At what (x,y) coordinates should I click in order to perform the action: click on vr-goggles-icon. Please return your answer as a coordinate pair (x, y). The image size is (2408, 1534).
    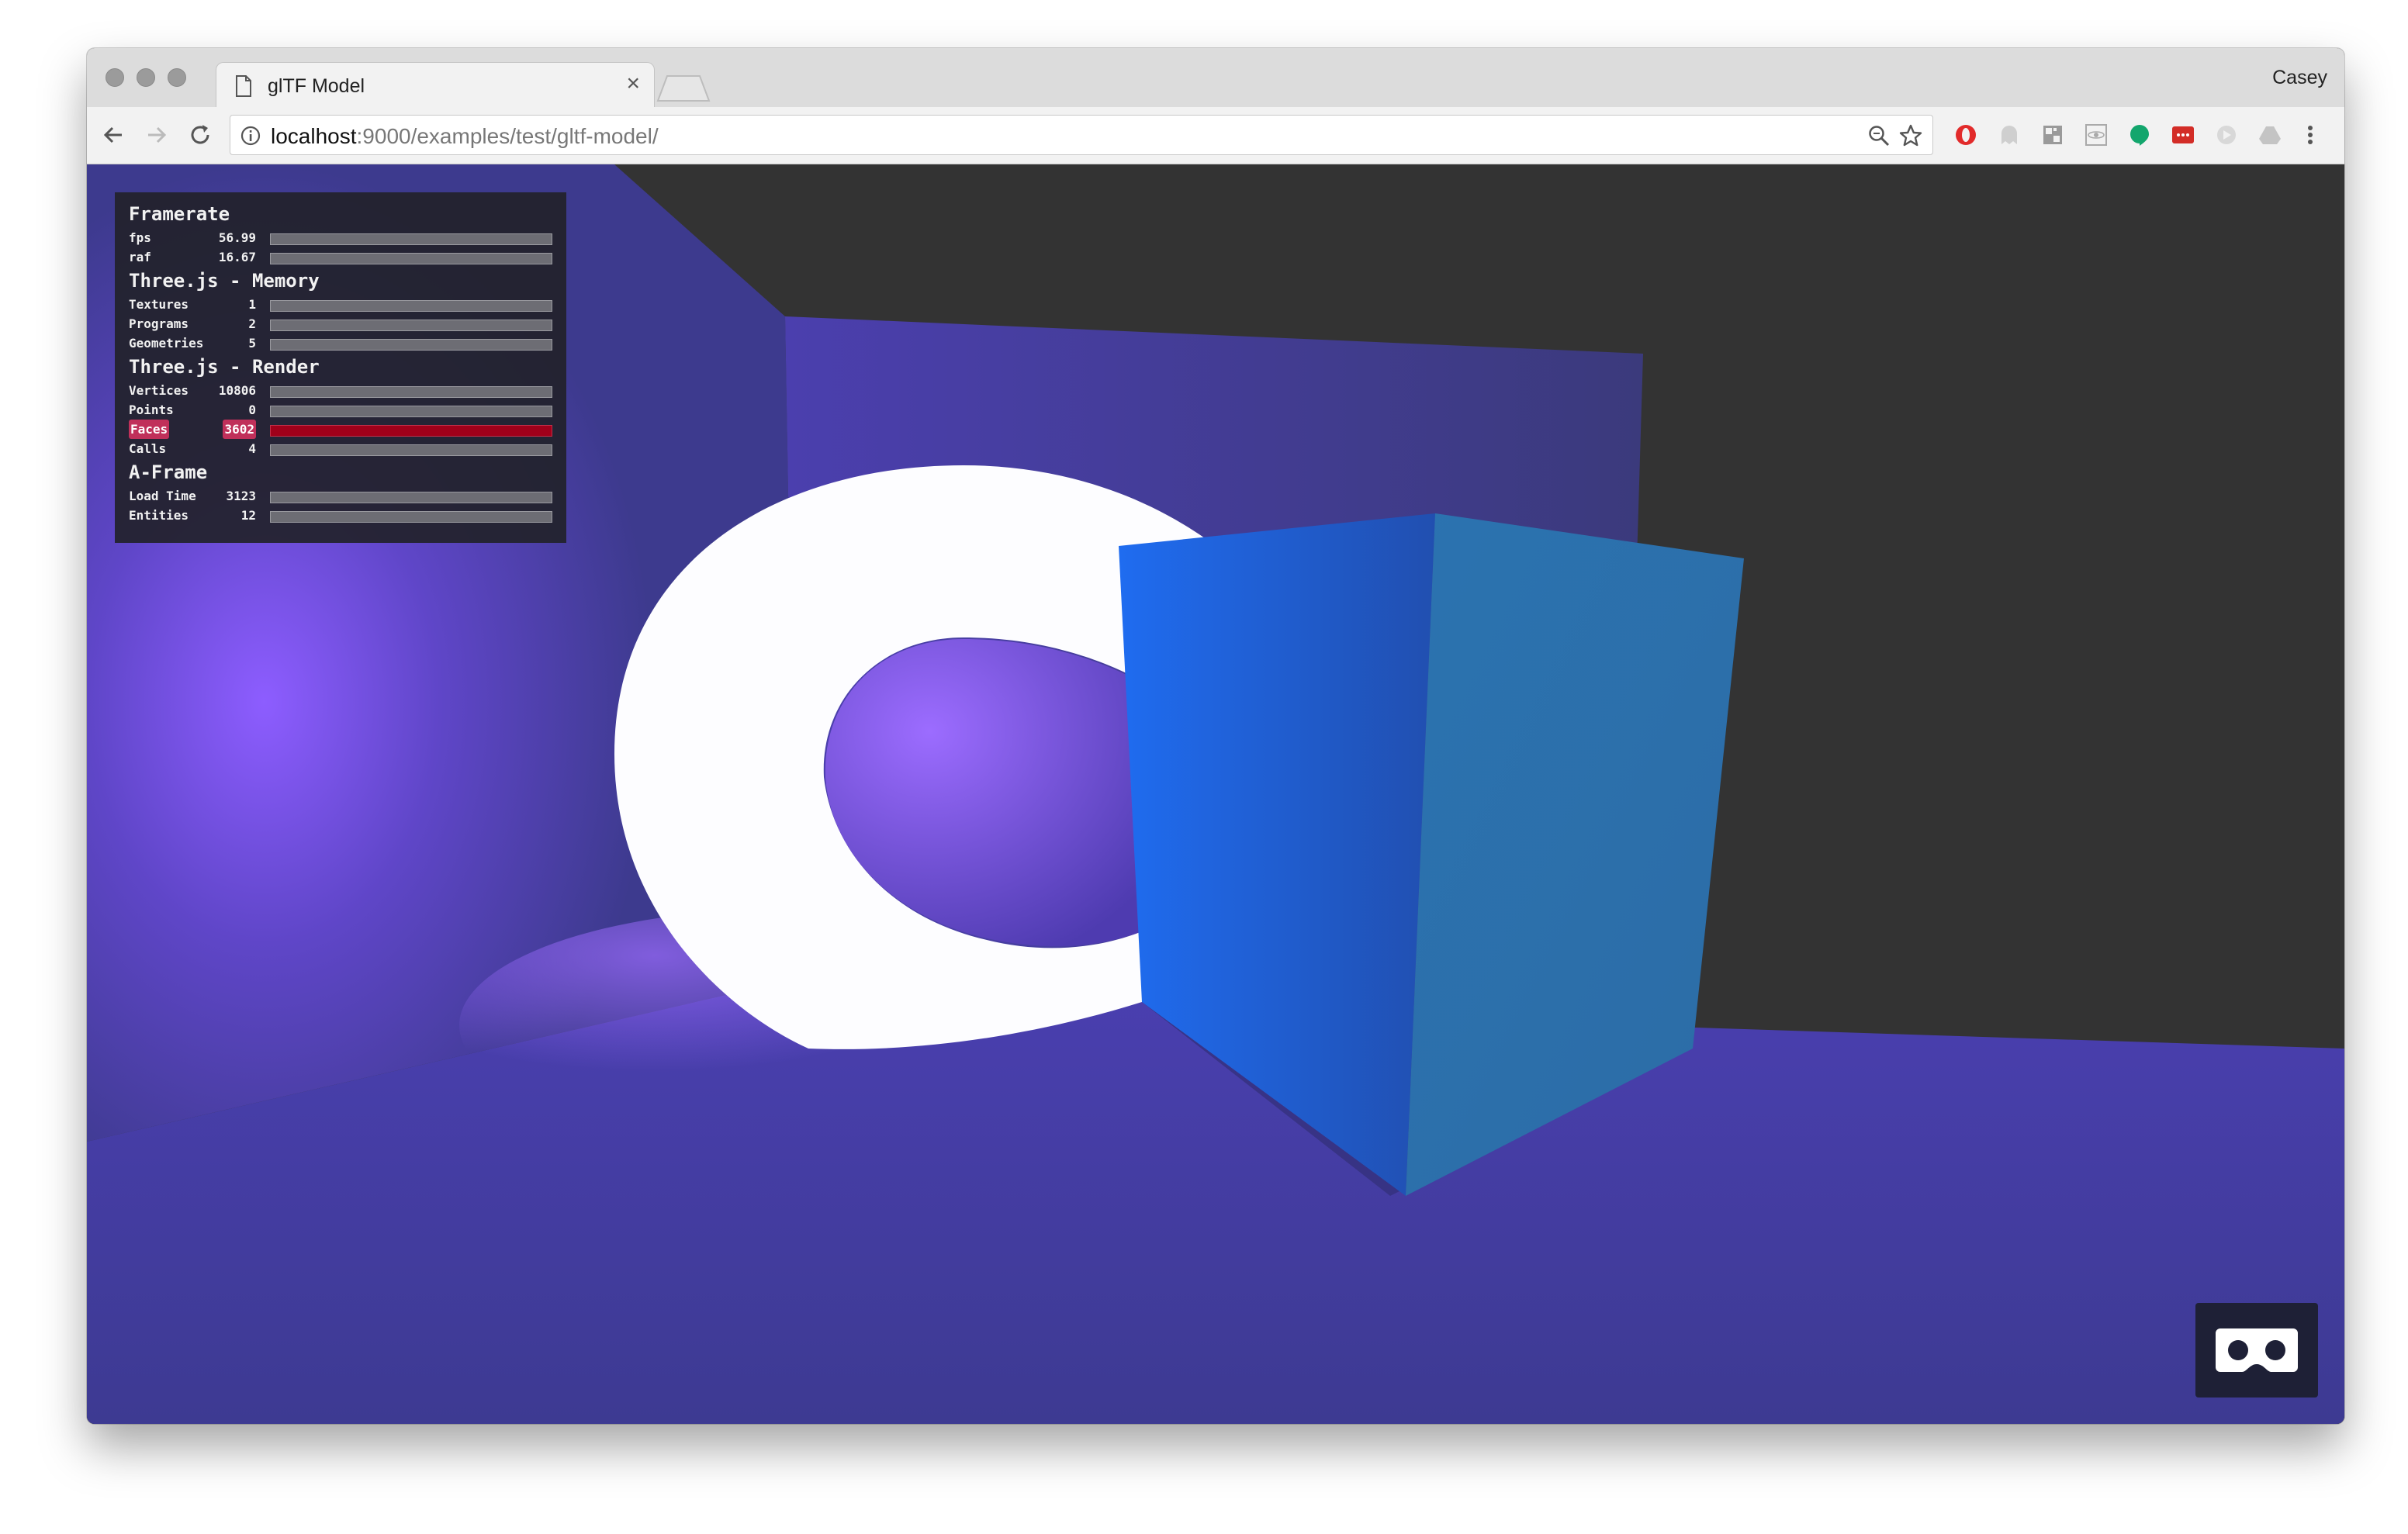
    Looking at the image, I should click on (2257, 1350).